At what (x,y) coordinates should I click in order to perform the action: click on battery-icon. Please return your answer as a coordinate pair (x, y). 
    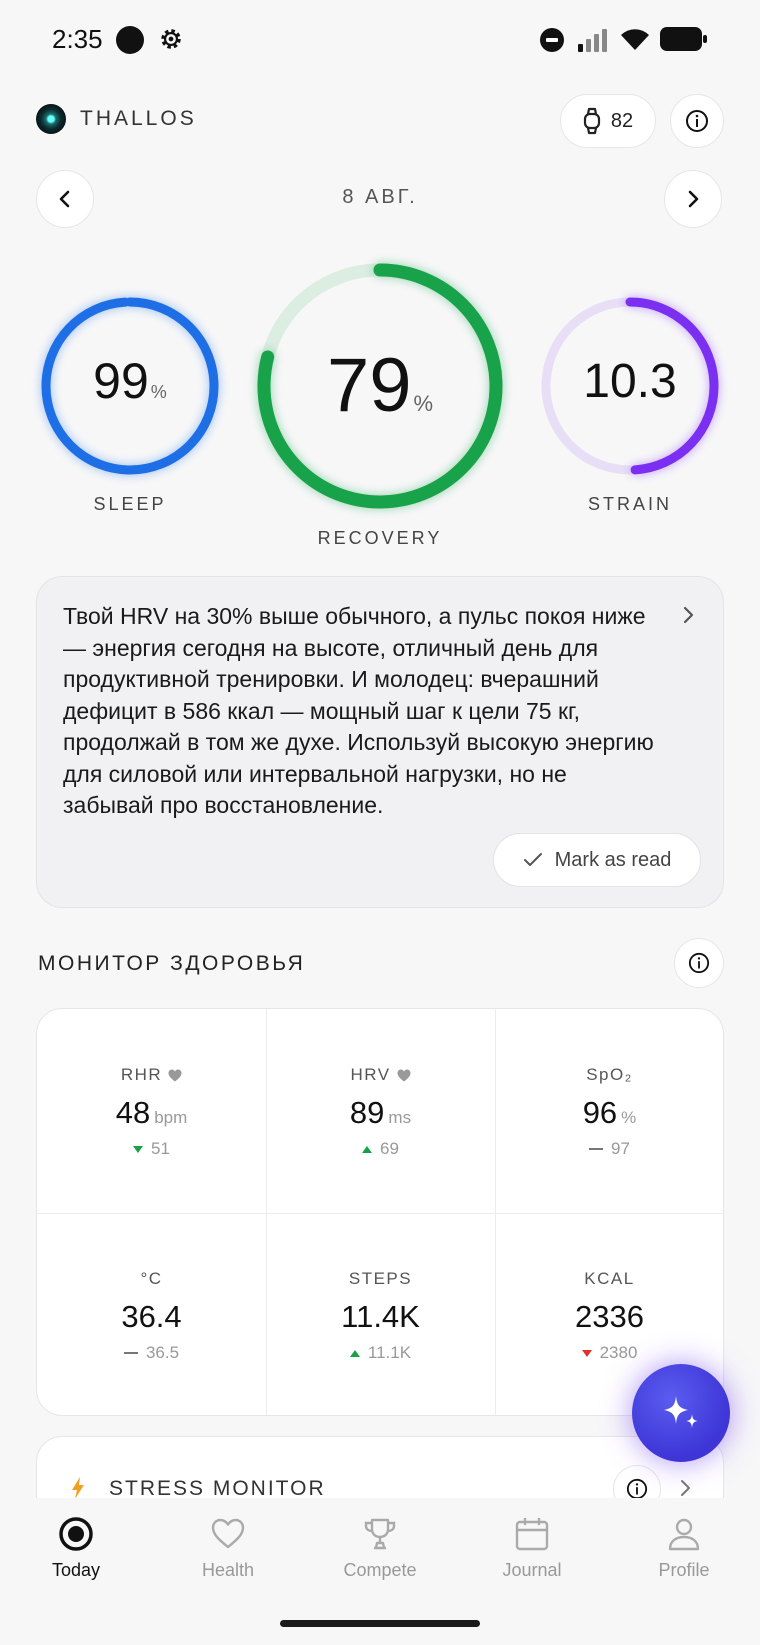
    Looking at the image, I should click on (683, 39).